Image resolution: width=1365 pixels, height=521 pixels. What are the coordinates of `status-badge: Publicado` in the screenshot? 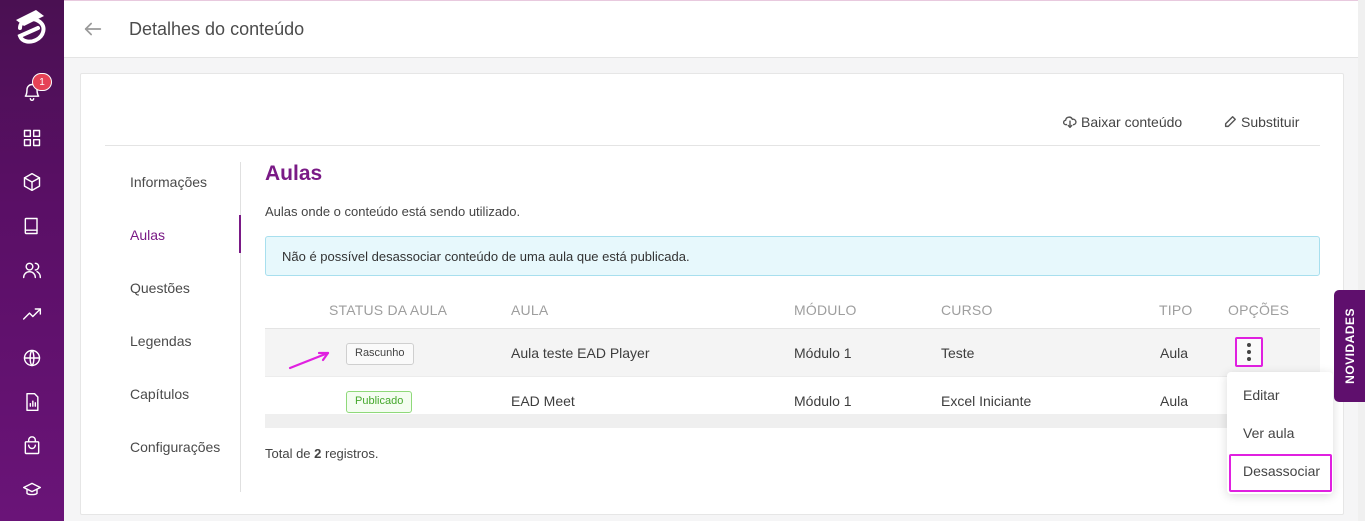 It's located at (379, 402).